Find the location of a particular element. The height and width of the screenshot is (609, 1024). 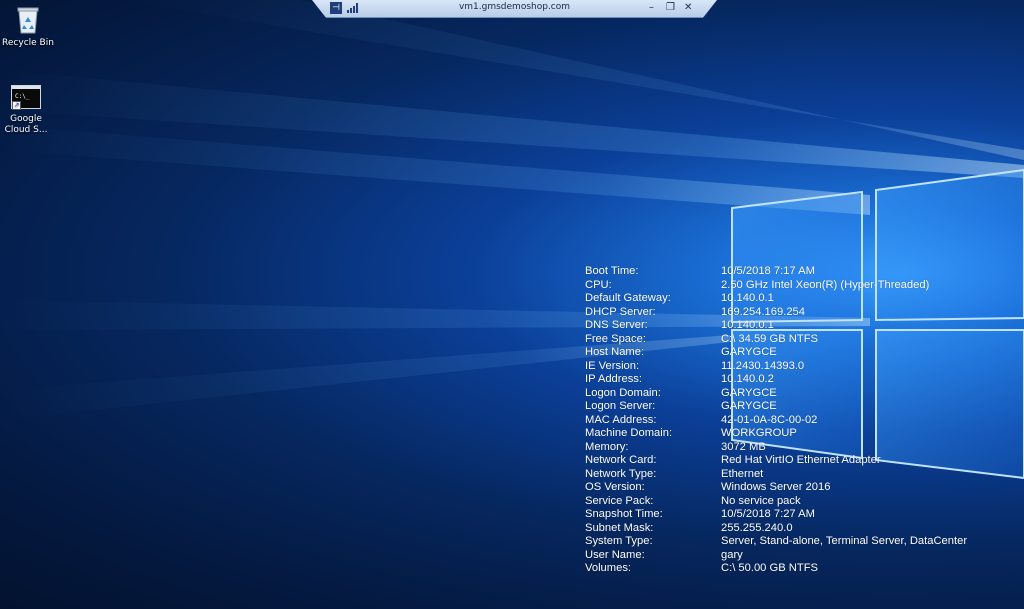

bginfo-label: Memory: is located at coordinates (607, 446).